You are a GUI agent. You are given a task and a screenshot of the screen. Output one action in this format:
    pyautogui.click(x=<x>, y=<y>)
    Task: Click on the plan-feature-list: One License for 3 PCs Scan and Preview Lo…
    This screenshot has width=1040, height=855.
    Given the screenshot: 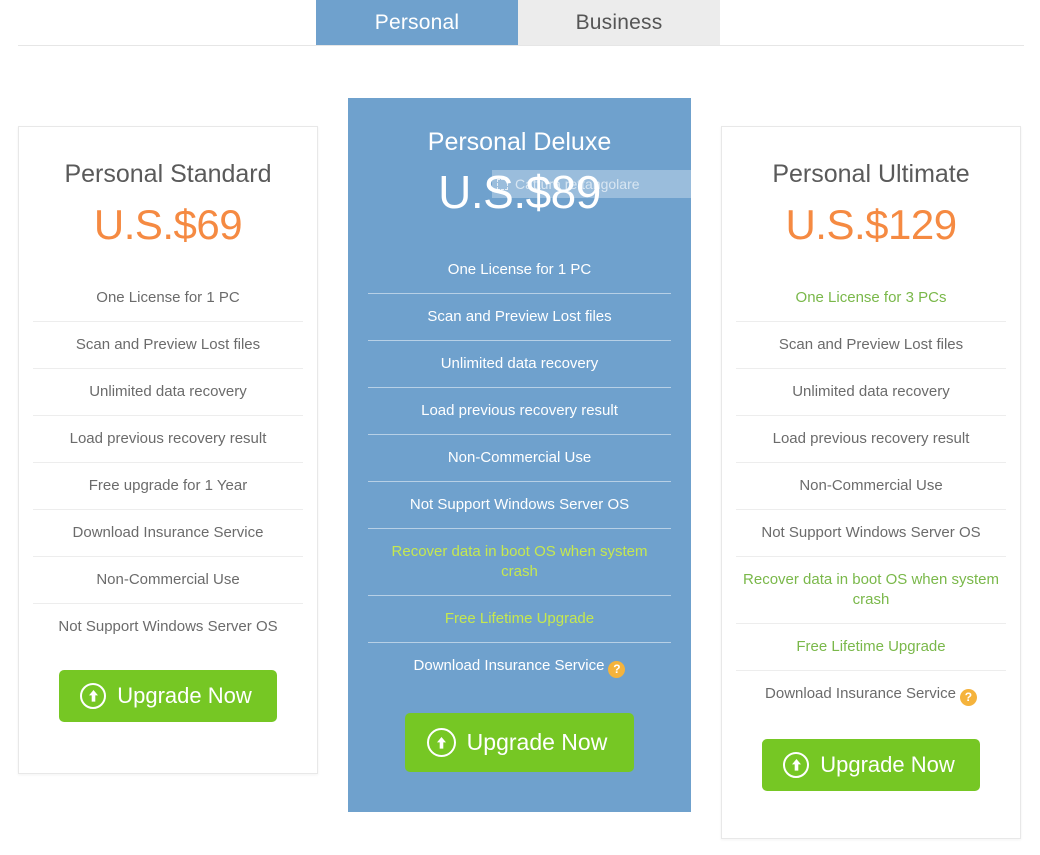 What is the action you would take?
    pyautogui.click(x=871, y=497)
    